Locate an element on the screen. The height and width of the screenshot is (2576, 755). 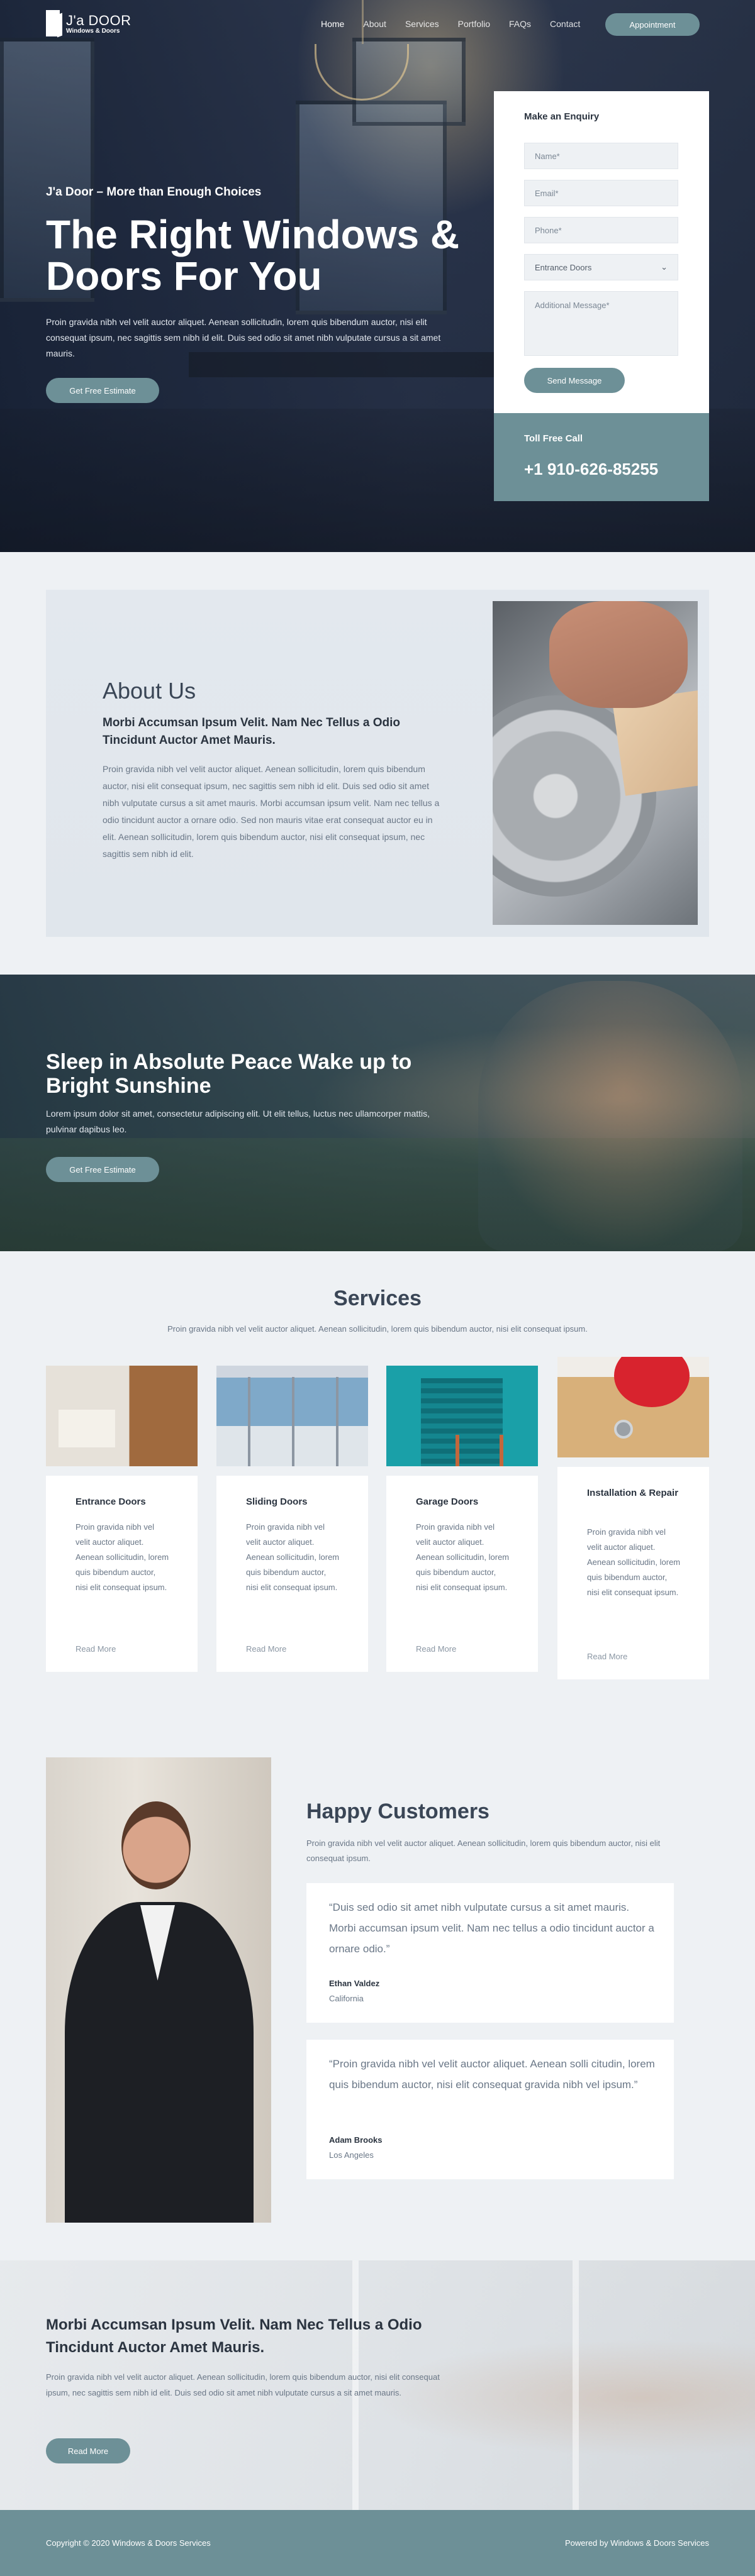
sliding-doors-image is located at coordinates (292, 1416).